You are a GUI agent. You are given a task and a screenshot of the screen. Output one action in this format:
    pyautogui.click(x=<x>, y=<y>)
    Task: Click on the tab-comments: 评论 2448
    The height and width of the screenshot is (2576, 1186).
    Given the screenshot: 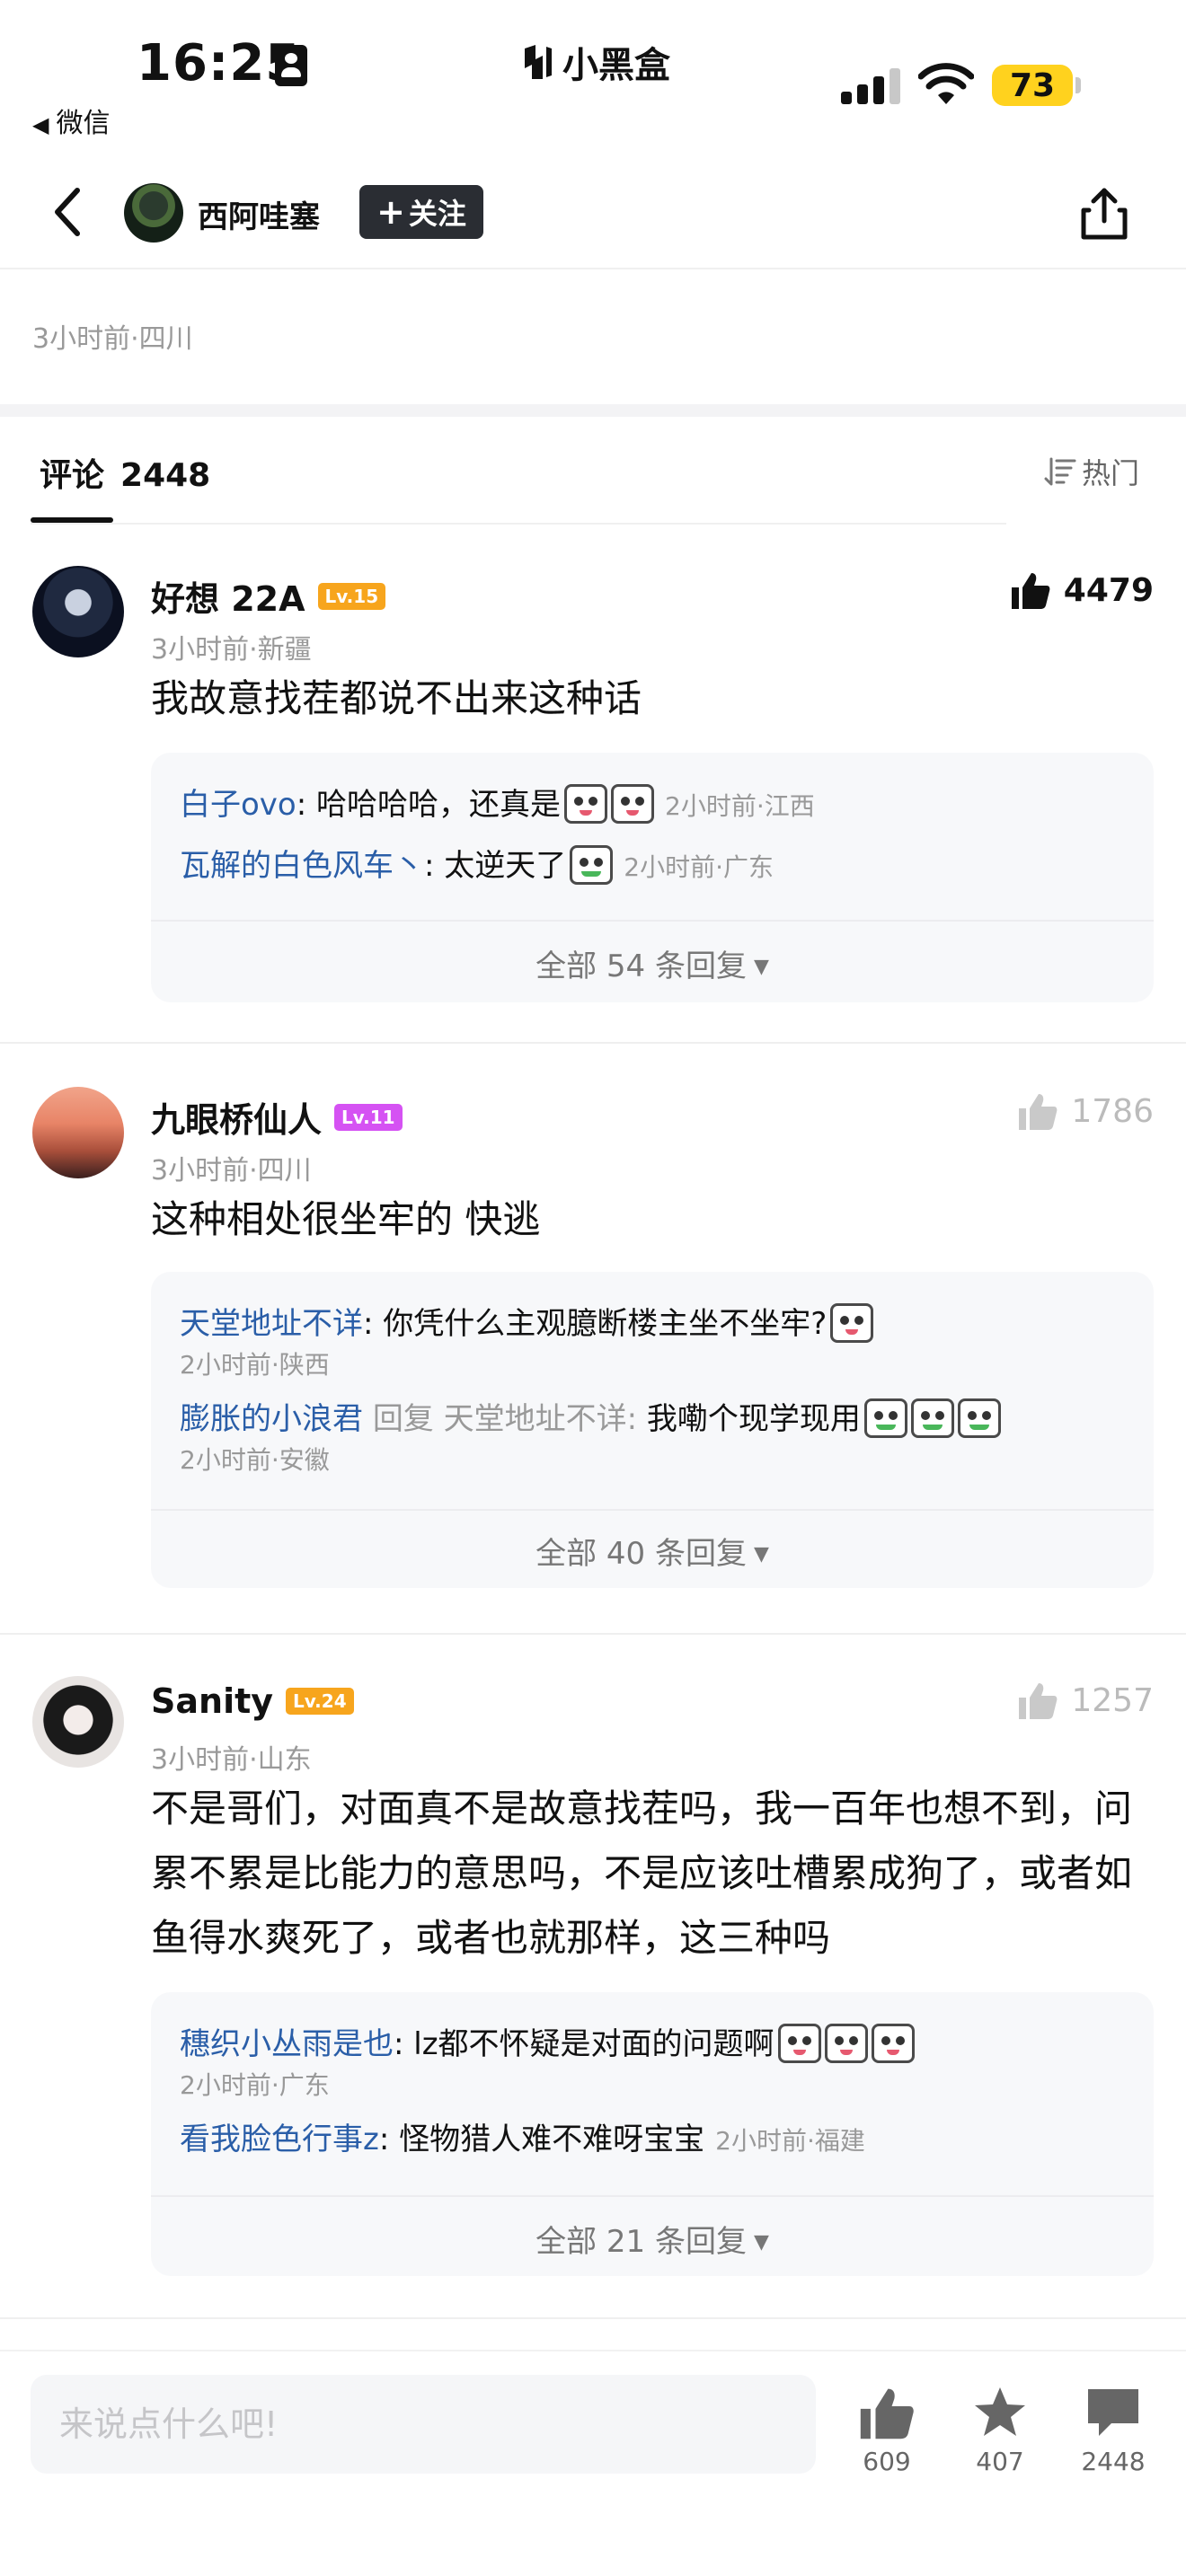 What is the action you would take?
    pyautogui.click(x=125, y=472)
    